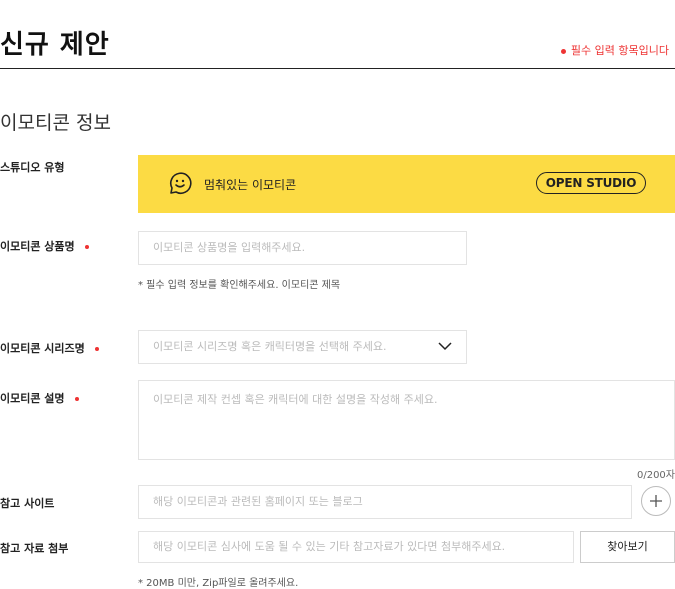  Describe the element at coordinates (445, 346) in the screenshot. I see `chevron-down-icon` at that location.